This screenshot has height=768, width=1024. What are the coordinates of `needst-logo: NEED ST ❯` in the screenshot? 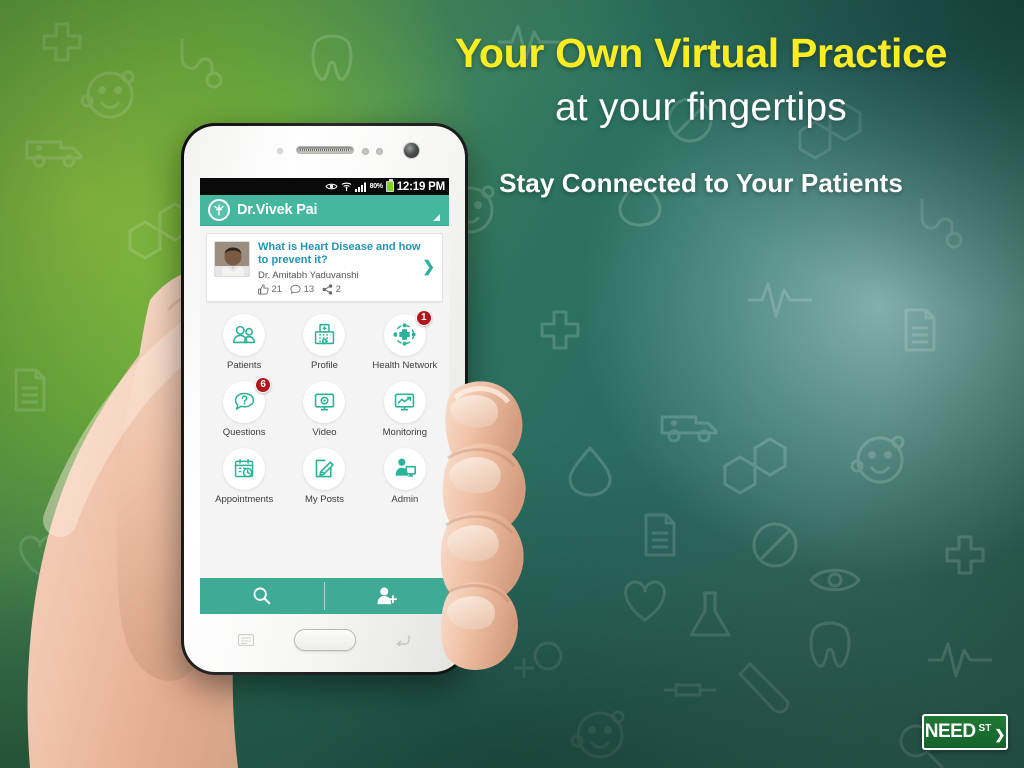 It's located at (965, 732).